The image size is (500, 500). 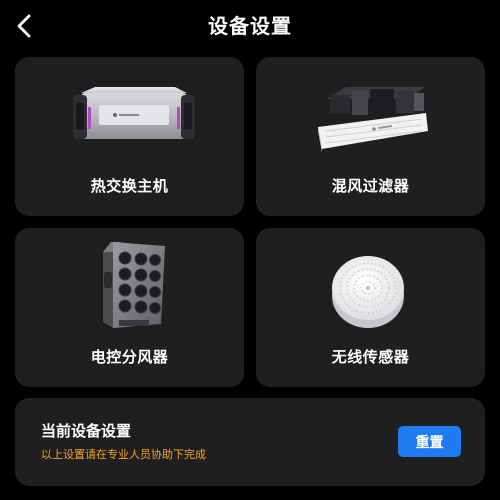 I want to click on device-label-heat-exchanger: 热交换主机, so click(x=129, y=186).